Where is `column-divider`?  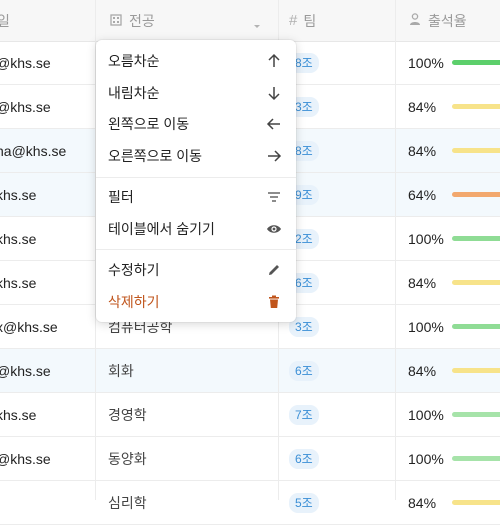
column-divider is located at coordinates (395, 250).